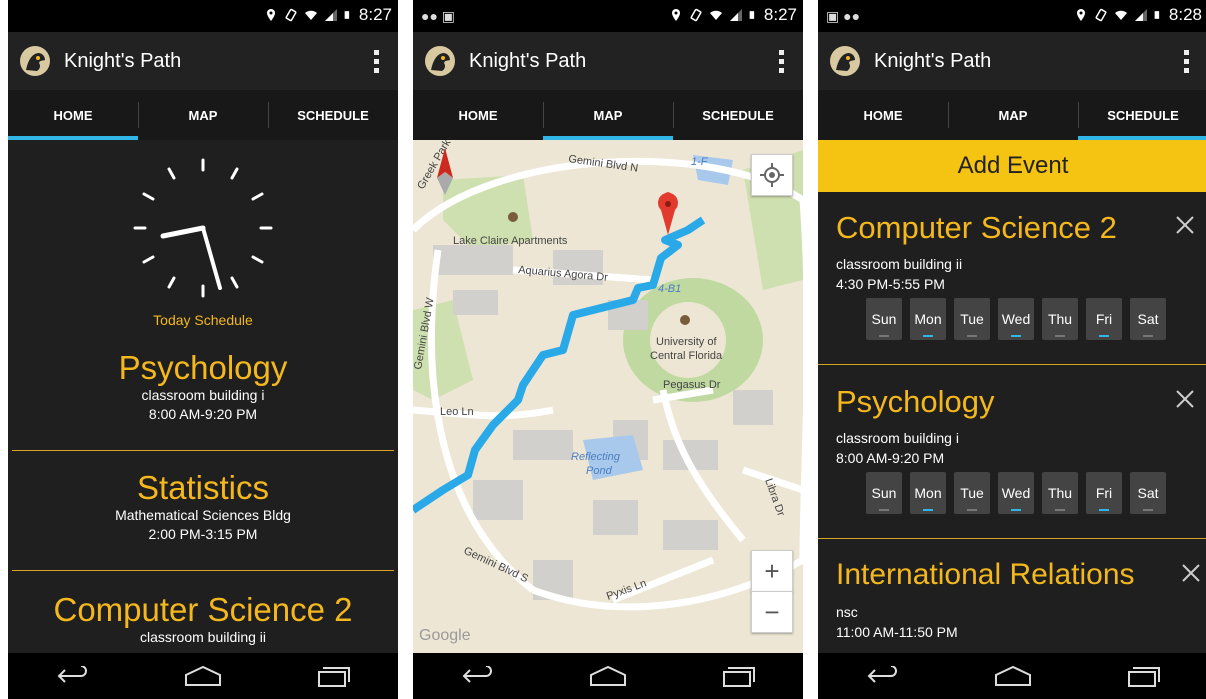  What do you see at coordinates (1012, 166) in the screenshot?
I see `add-event-button: Add Event` at bounding box center [1012, 166].